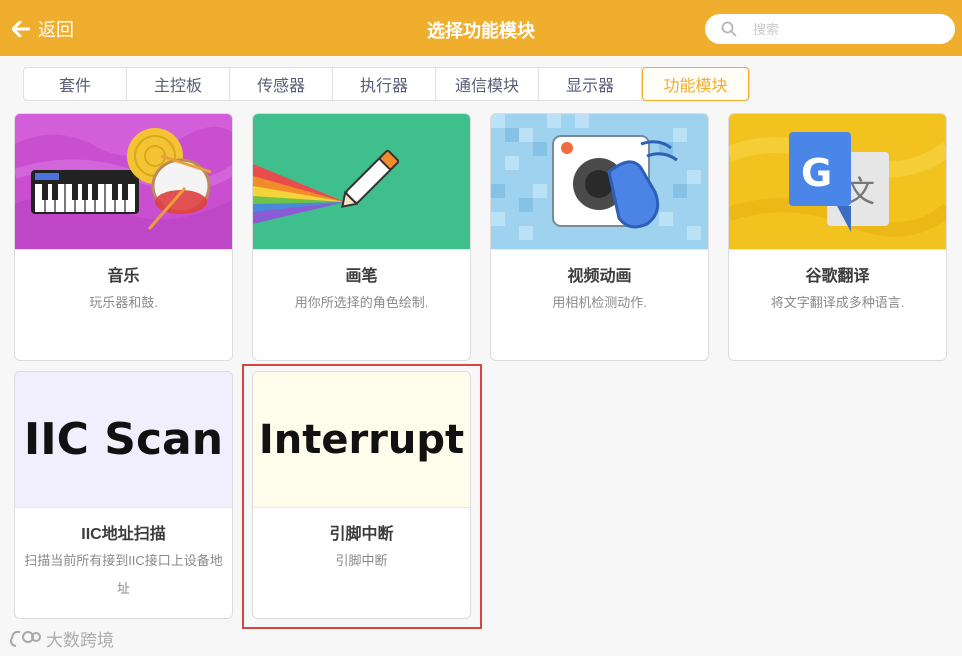 The height and width of the screenshot is (656, 962). I want to click on interrupt-banner: Interrupt, so click(361, 439).